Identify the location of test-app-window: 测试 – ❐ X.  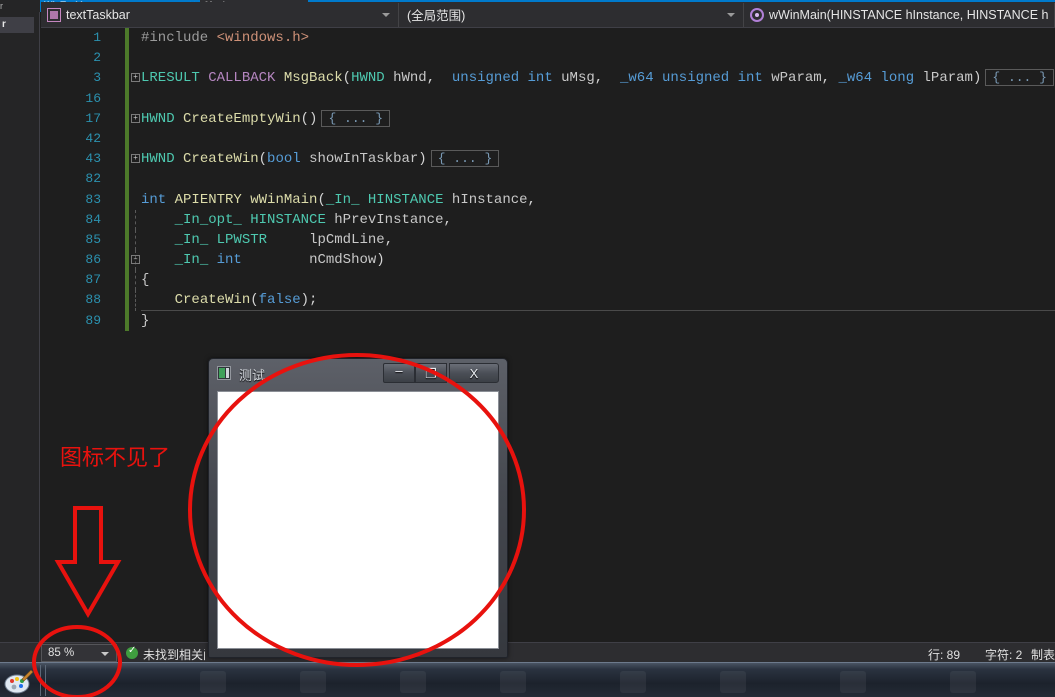
(358, 508).